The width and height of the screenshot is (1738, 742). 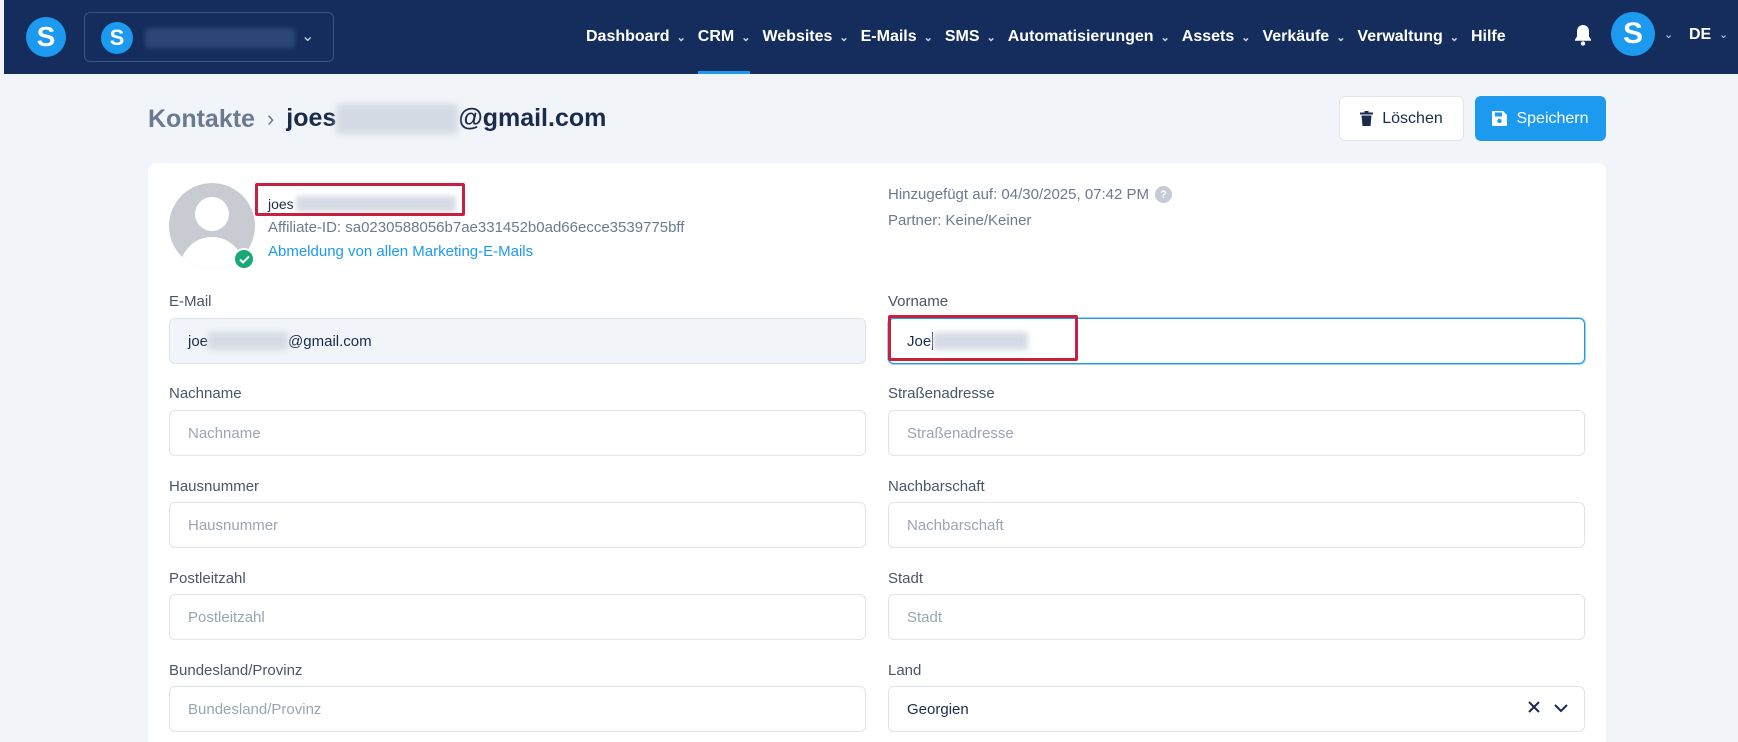 I want to click on chevron-down-icon, so click(x=1561, y=708).